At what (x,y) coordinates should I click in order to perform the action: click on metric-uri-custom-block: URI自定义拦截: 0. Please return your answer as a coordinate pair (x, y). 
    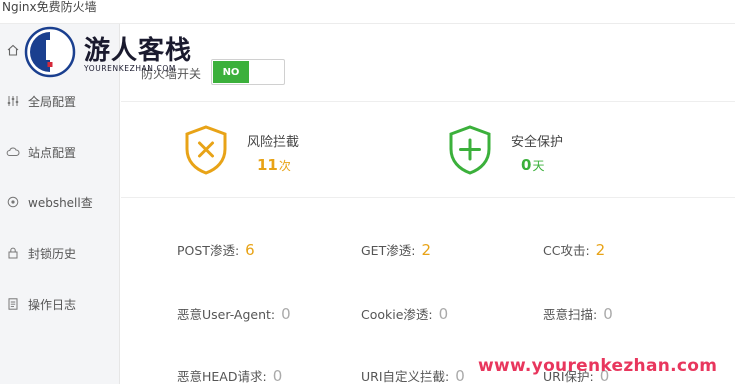
    Looking at the image, I should click on (413, 375).